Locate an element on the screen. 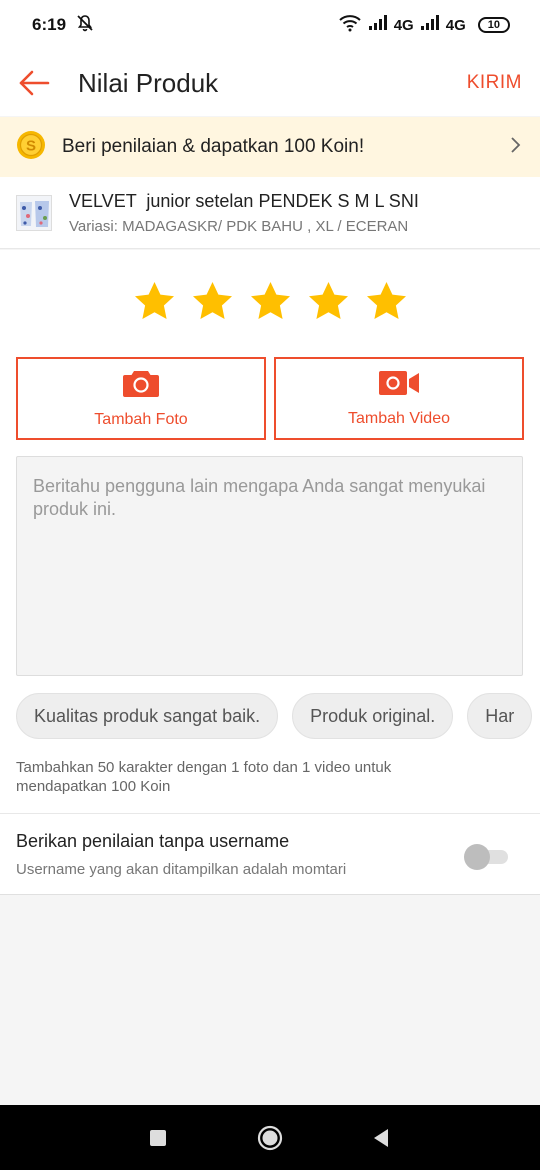  back-icon is located at coordinates (381, 1138).